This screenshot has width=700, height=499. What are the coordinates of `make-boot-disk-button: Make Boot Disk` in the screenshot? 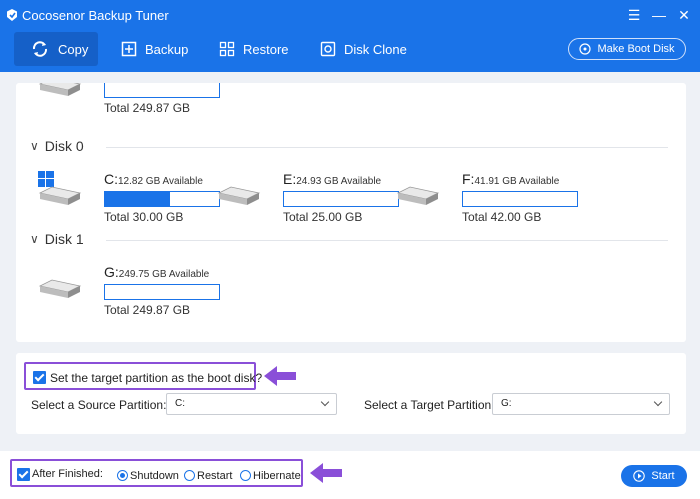 It's located at (627, 49).